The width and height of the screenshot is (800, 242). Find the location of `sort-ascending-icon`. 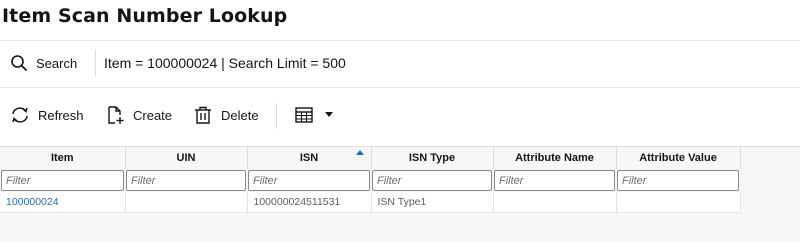

sort-ascending-icon is located at coordinates (359, 152).